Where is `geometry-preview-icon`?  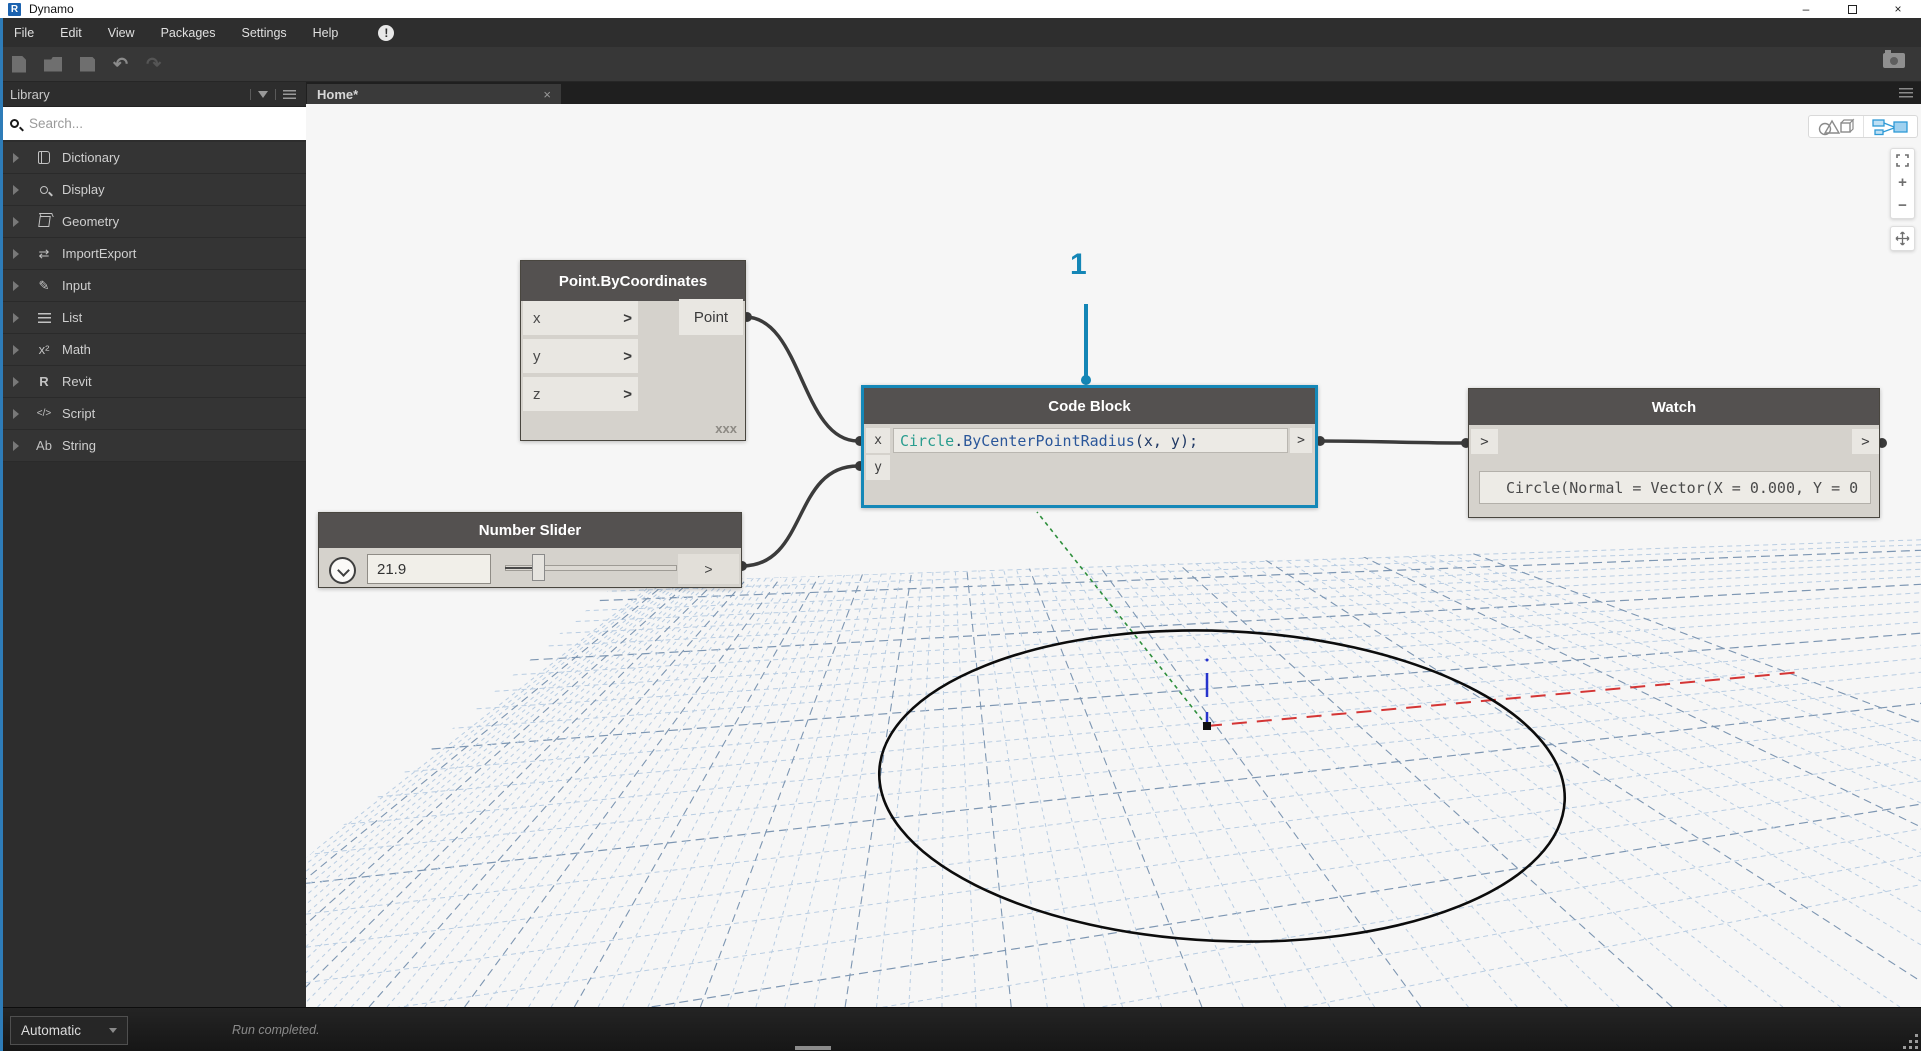
geometry-preview-icon is located at coordinates (1836, 126).